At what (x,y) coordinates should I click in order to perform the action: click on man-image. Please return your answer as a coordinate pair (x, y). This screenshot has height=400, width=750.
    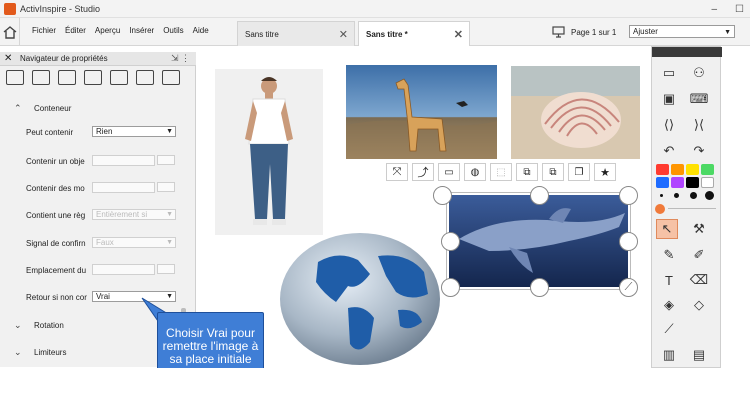
    Looking at the image, I should click on (269, 152).